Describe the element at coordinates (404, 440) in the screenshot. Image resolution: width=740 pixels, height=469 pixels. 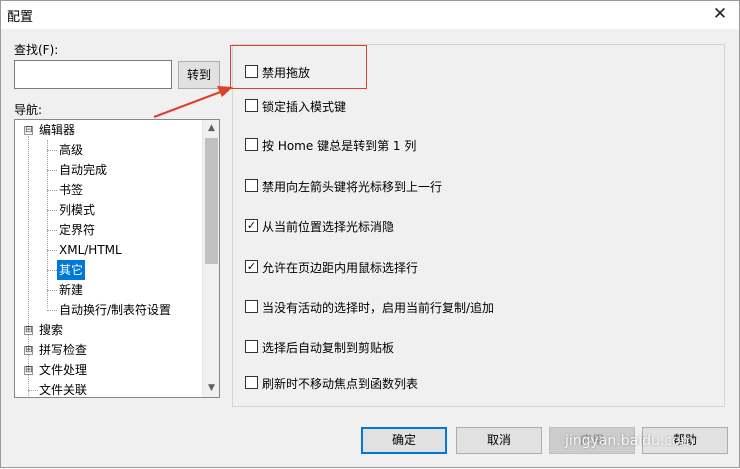
I see `ok-button: 确定` at that location.